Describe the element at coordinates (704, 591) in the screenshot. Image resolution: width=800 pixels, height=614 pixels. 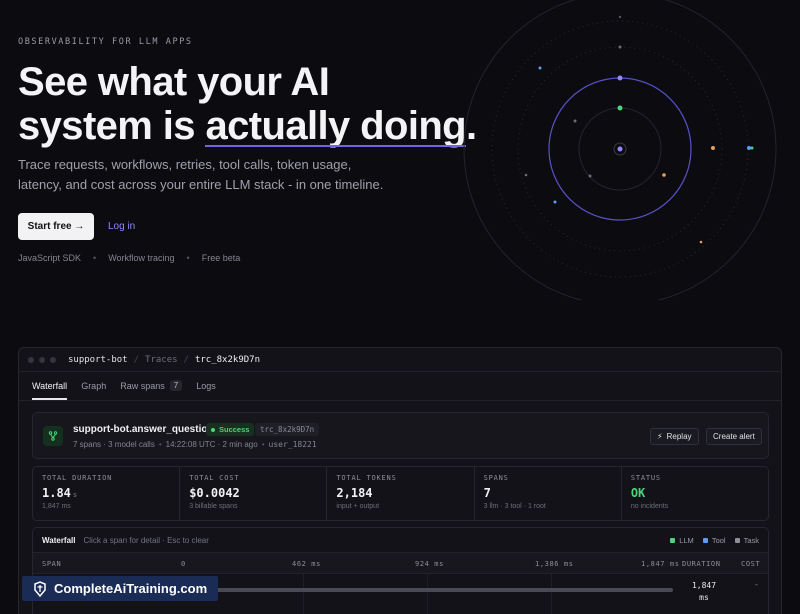
I see `span-duration: 1,847 ms` at that location.